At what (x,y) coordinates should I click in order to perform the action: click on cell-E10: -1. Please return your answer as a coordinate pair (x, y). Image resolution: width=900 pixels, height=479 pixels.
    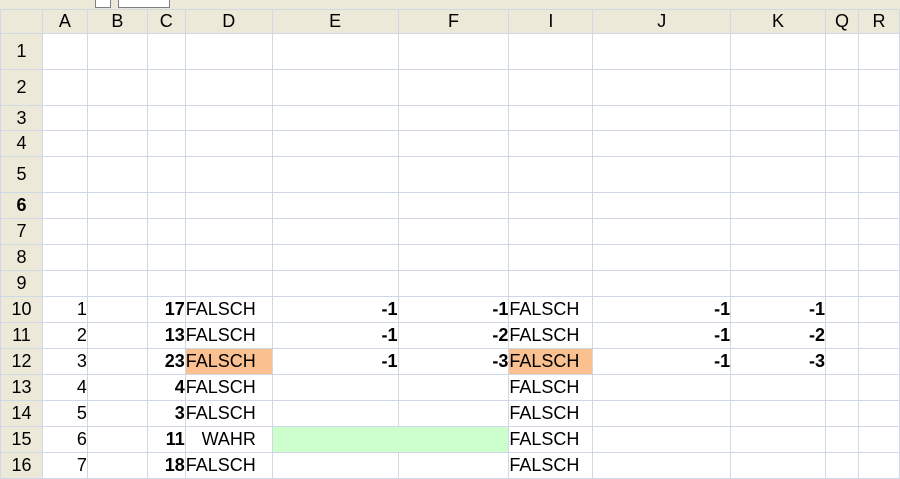
    Looking at the image, I should click on (335, 309).